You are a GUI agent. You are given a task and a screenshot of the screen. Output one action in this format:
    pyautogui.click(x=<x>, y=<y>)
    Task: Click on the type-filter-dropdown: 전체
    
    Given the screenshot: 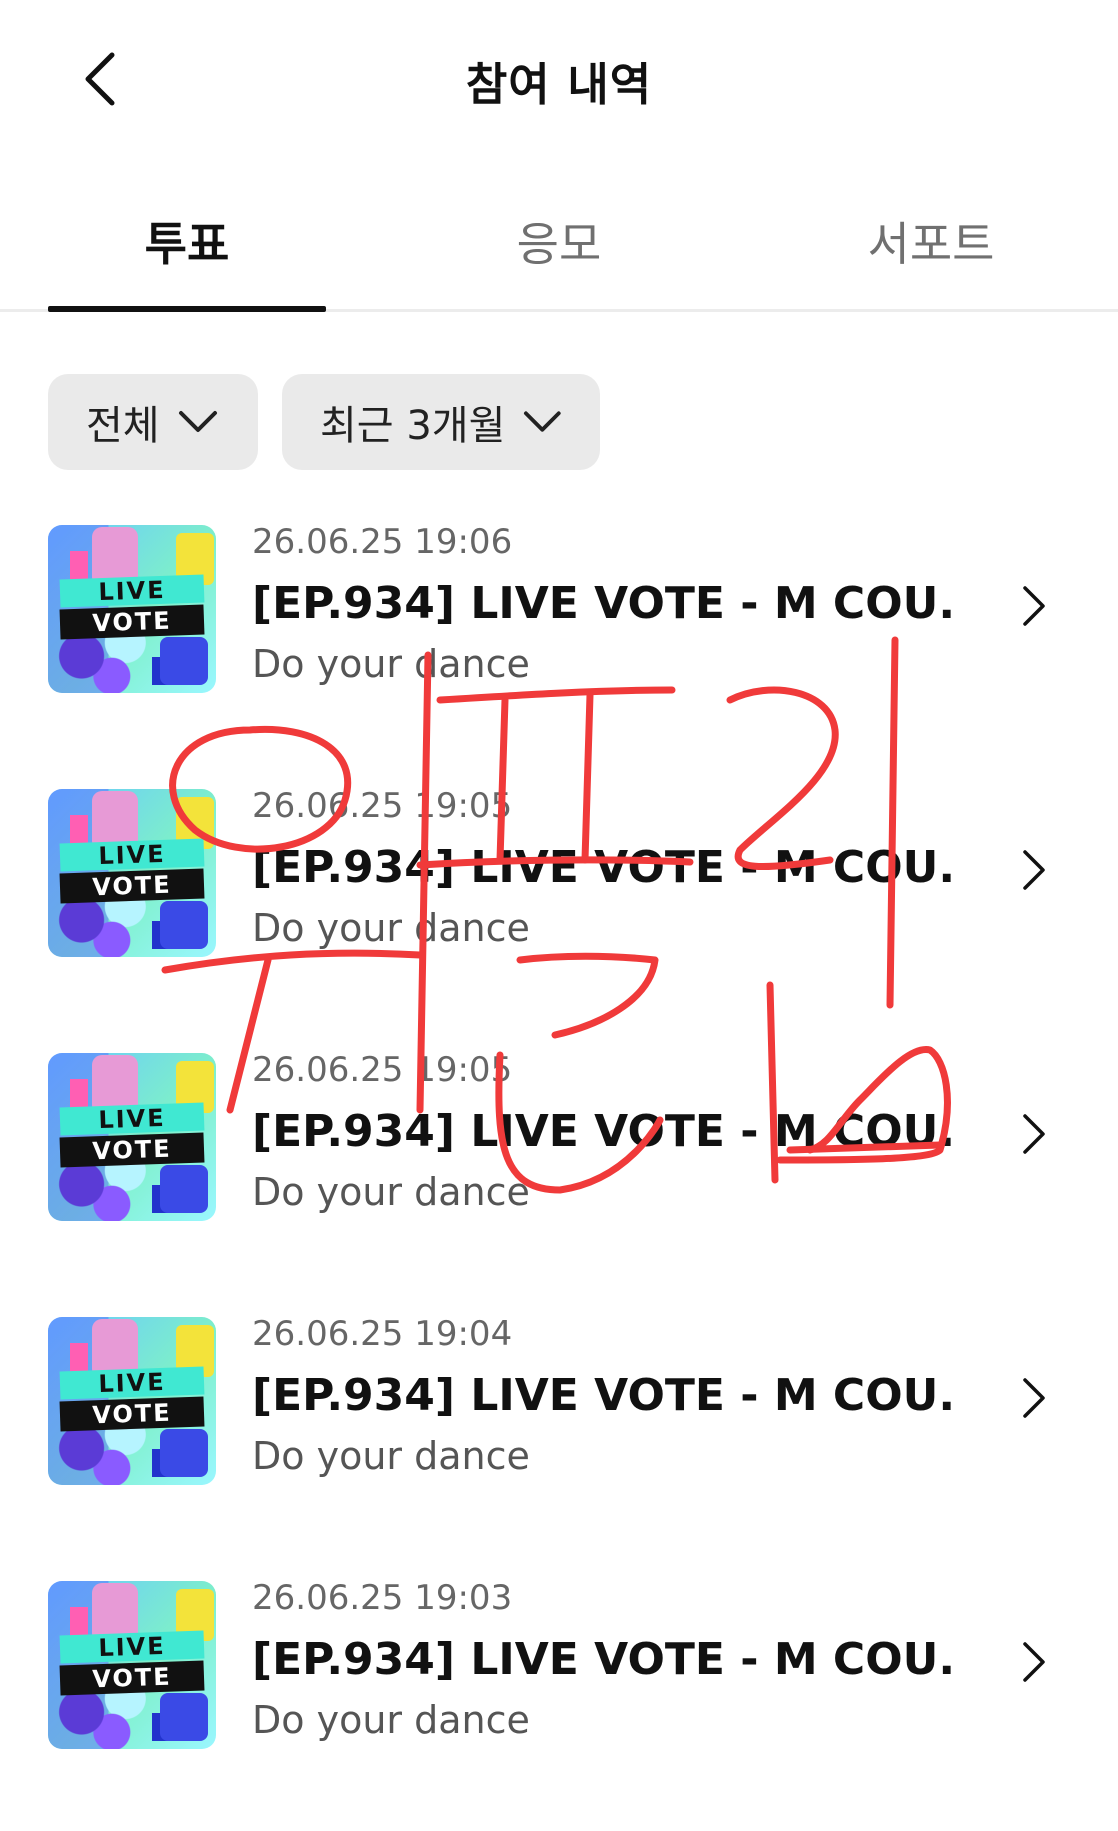 What is the action you would take?
    pyautogui.click(x=153, y=422)
    